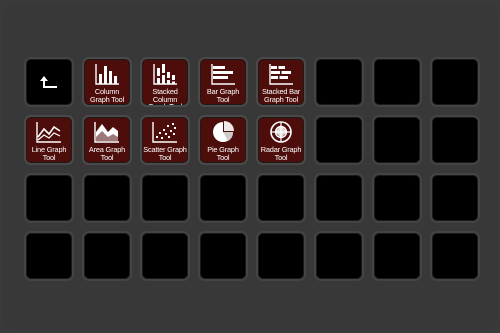 The image size is (500, 333). Describe the element at coordinates (223, 95) in the screenshot. I see `bar-graph-tool-label: Bar Graph Tool` at that location.